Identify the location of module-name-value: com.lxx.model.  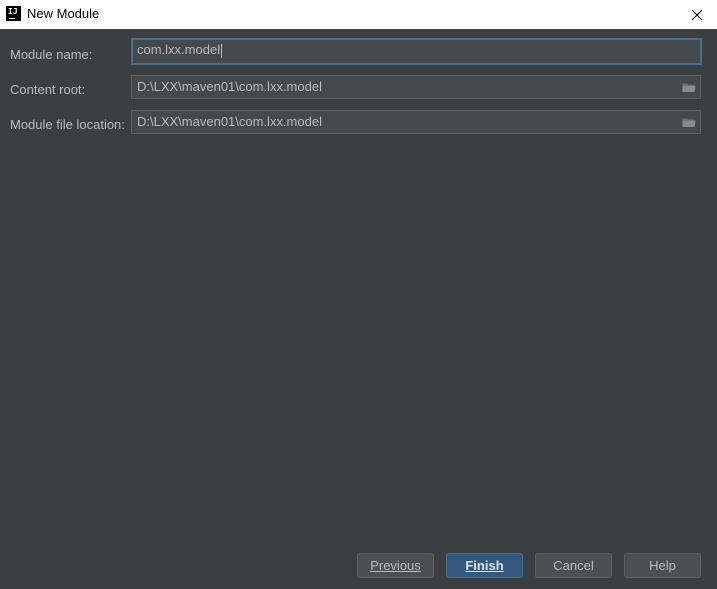
(179, 49).